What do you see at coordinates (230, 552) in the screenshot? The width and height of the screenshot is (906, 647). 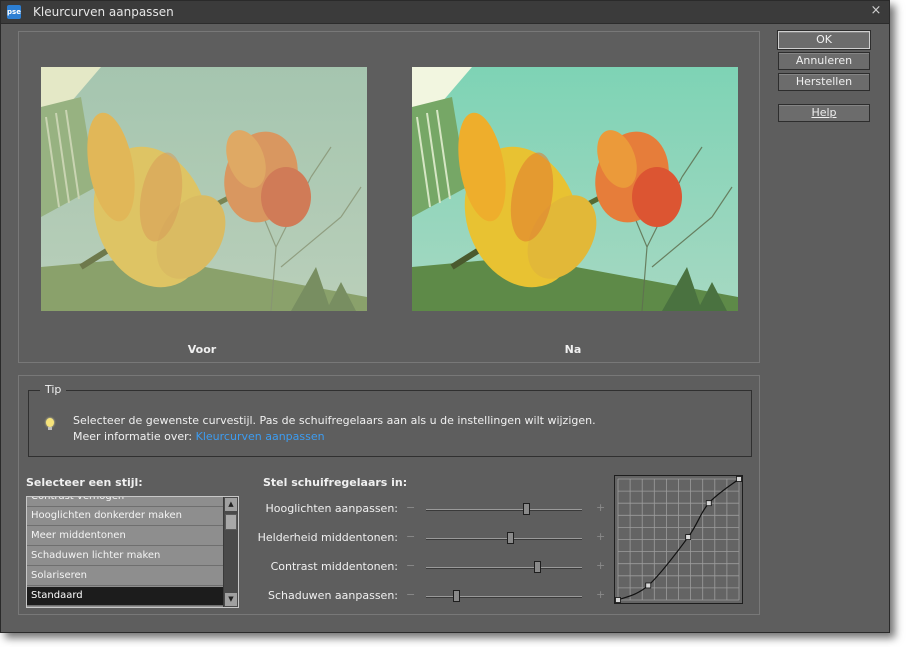 I see `list-scrollbar: ▲ ▼` at bounding box center [230, 552].